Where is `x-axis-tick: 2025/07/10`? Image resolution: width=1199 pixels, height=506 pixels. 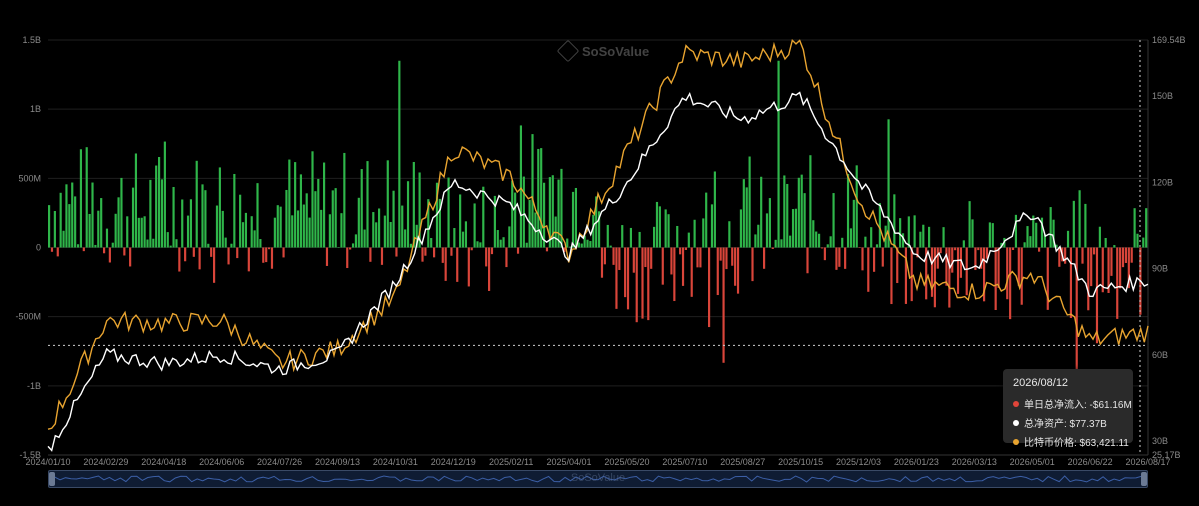 x-axis-tick: 2025/07/10 is located at coordinates (684, 462).